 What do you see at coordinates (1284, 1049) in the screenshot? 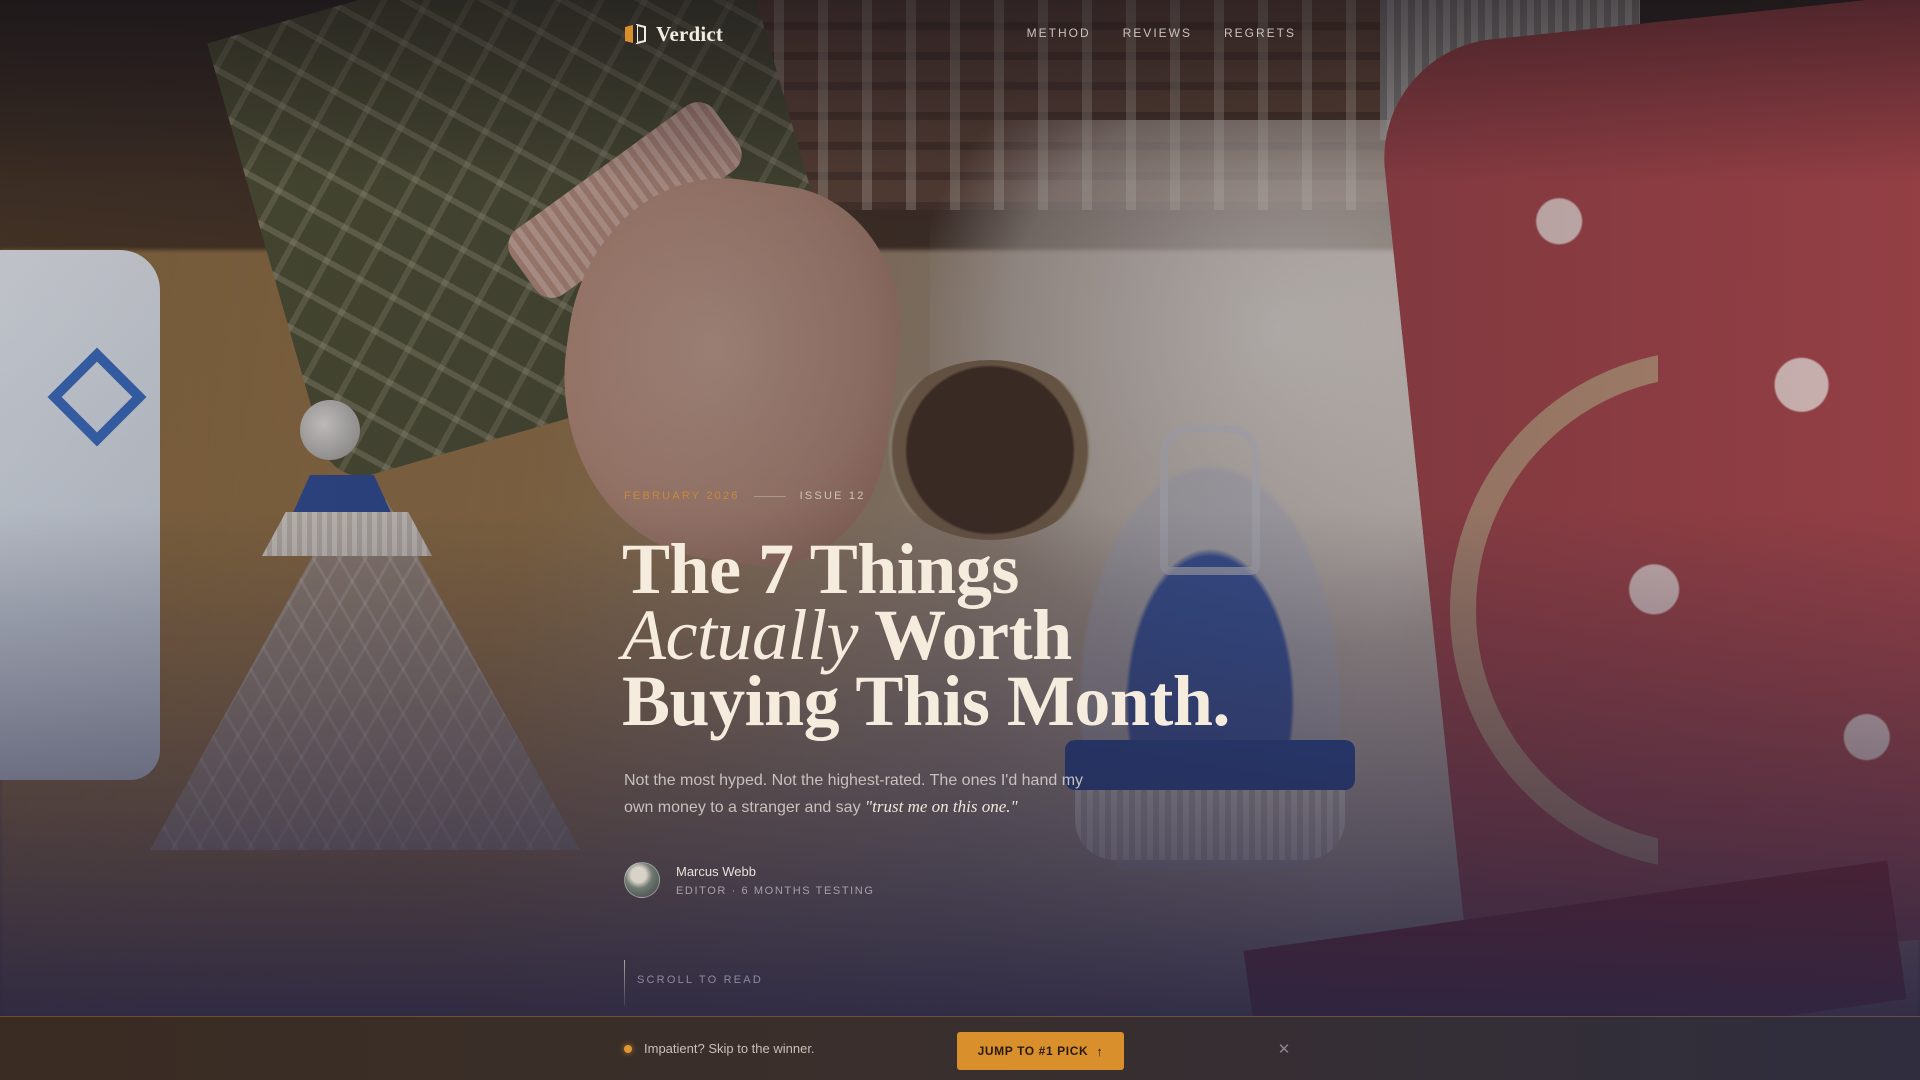
I see `close-icon: ✕` at bounding box center [1284, 1049].